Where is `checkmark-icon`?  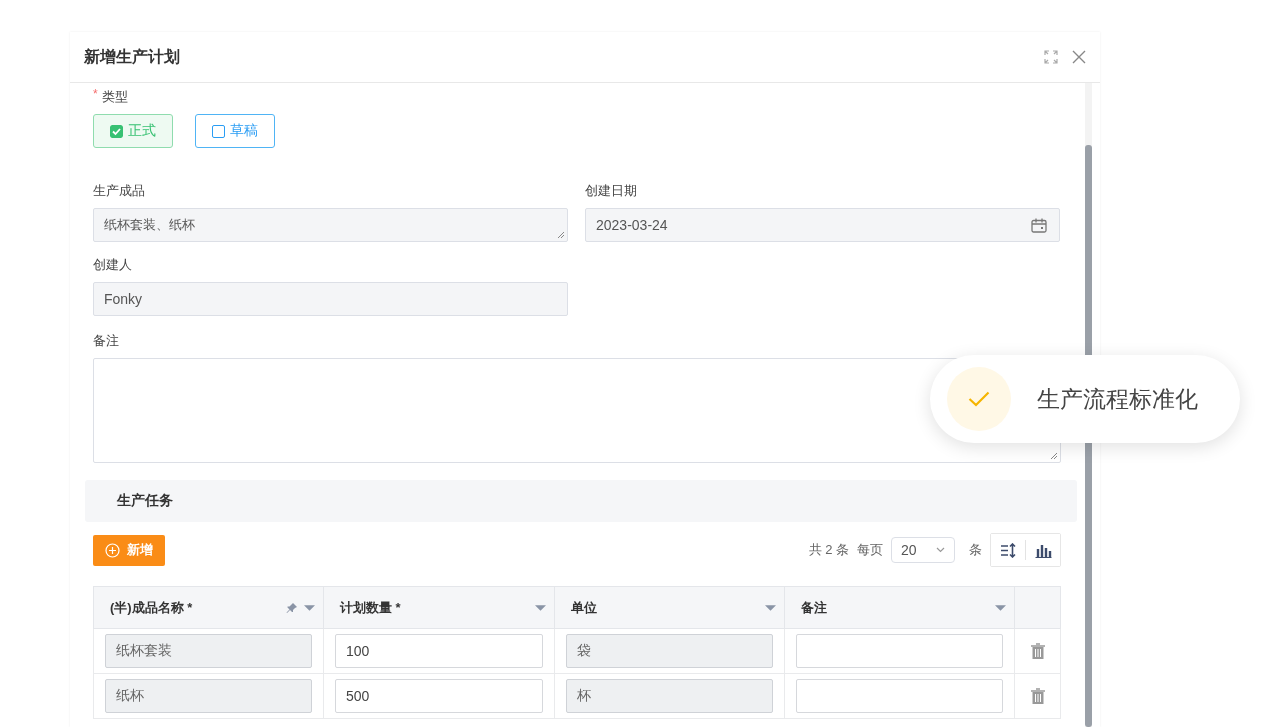
checkmark-icon is located at coordinates (979, 399).